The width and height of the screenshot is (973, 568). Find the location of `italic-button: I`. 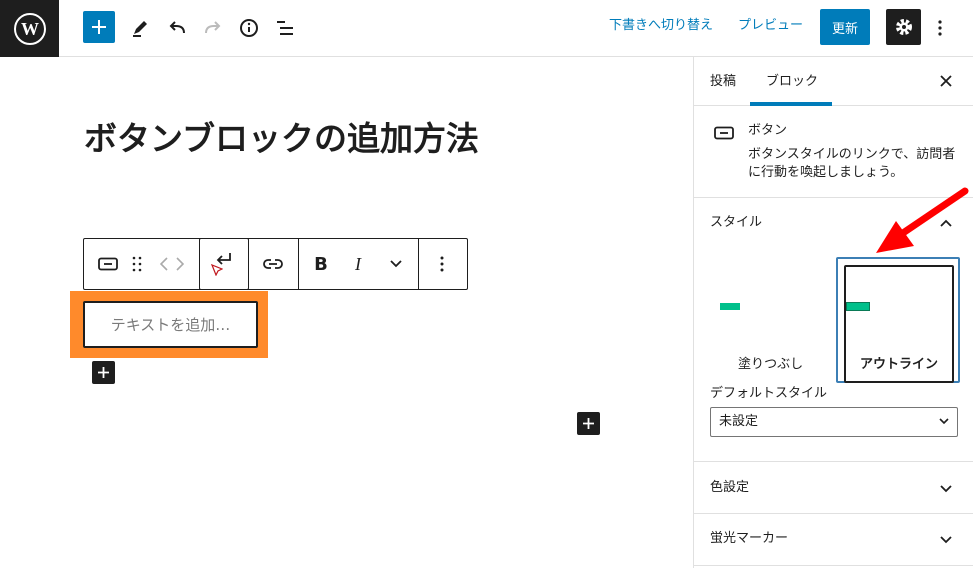

italic-button: I is located at coordinates (358, 264).